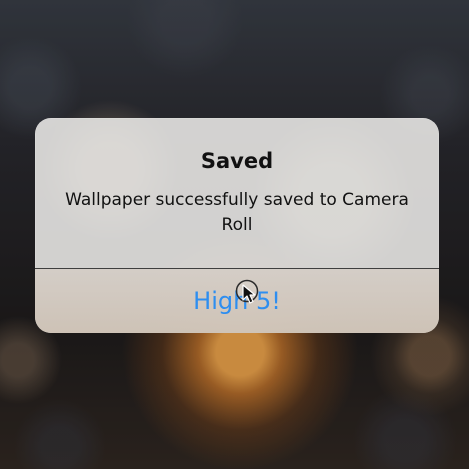 The height and width of the screenshot is (469, 469). Describe the element at coordinates (237, 161) in the screenshot. I see `alert-title: Saved` at that location.